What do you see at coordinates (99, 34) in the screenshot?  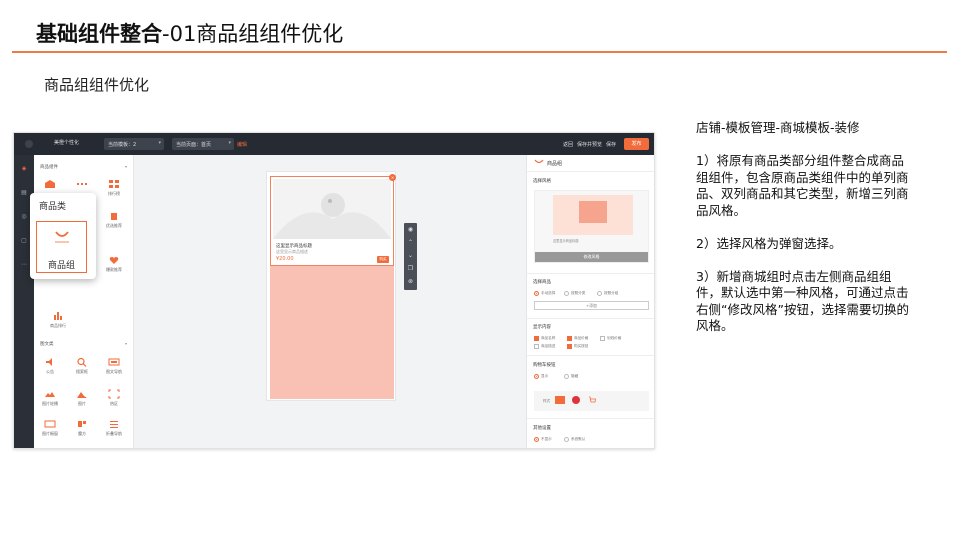 I see `slide-title-bold: 基础组件整合` at bounding box center [99, 34].